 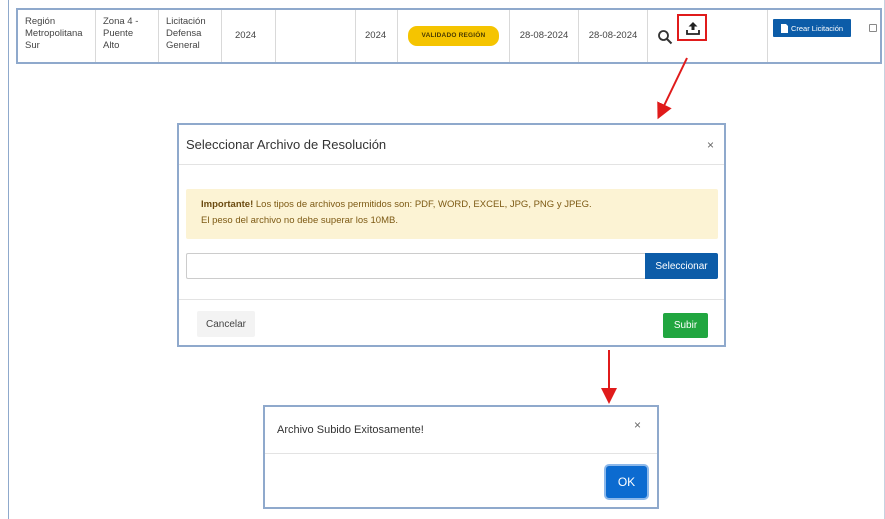 I want to click on annotation-arrows, so click(x=644, y=230).